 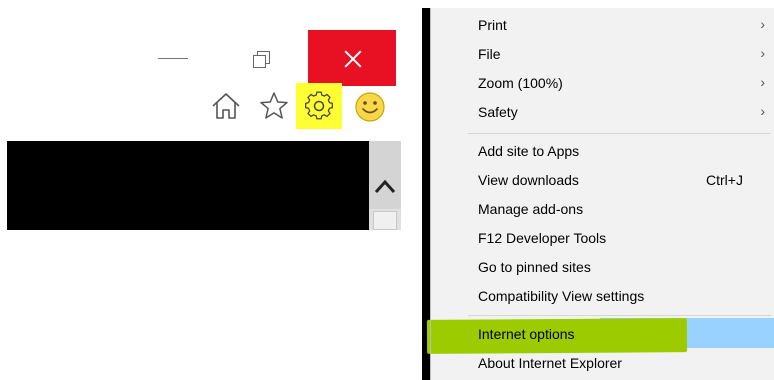 What do you see at coordinates (602, 112) in the screenshot?
I see `menu-item-safety: Safety ›` at bounding box center [602, 112].